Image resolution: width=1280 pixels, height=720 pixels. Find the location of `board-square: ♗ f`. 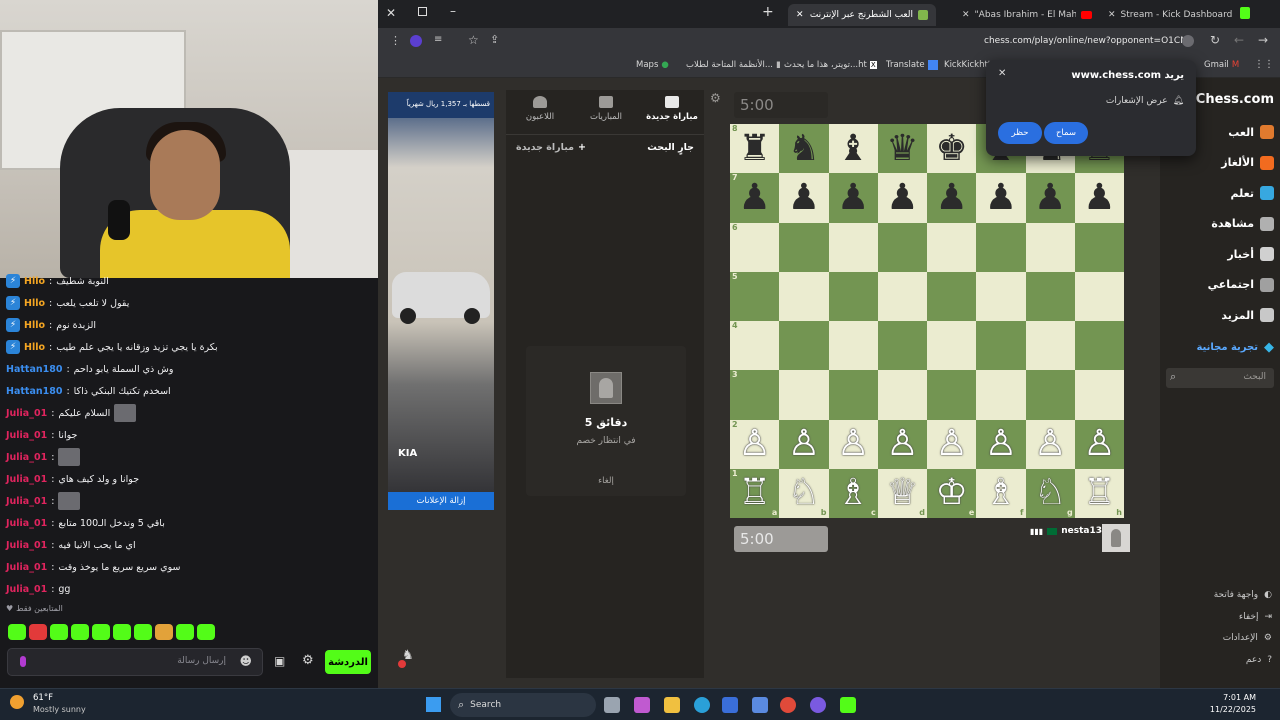

board-square: ♗ f is located at coordinates (1001, 493).